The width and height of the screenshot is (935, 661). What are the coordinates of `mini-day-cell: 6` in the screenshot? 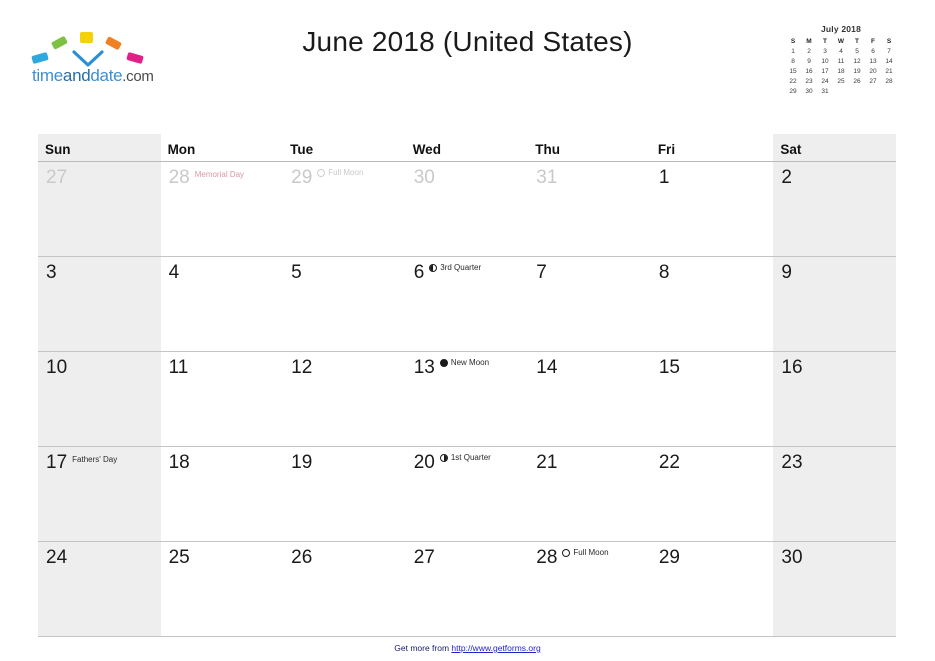 It's located at (873, 51).